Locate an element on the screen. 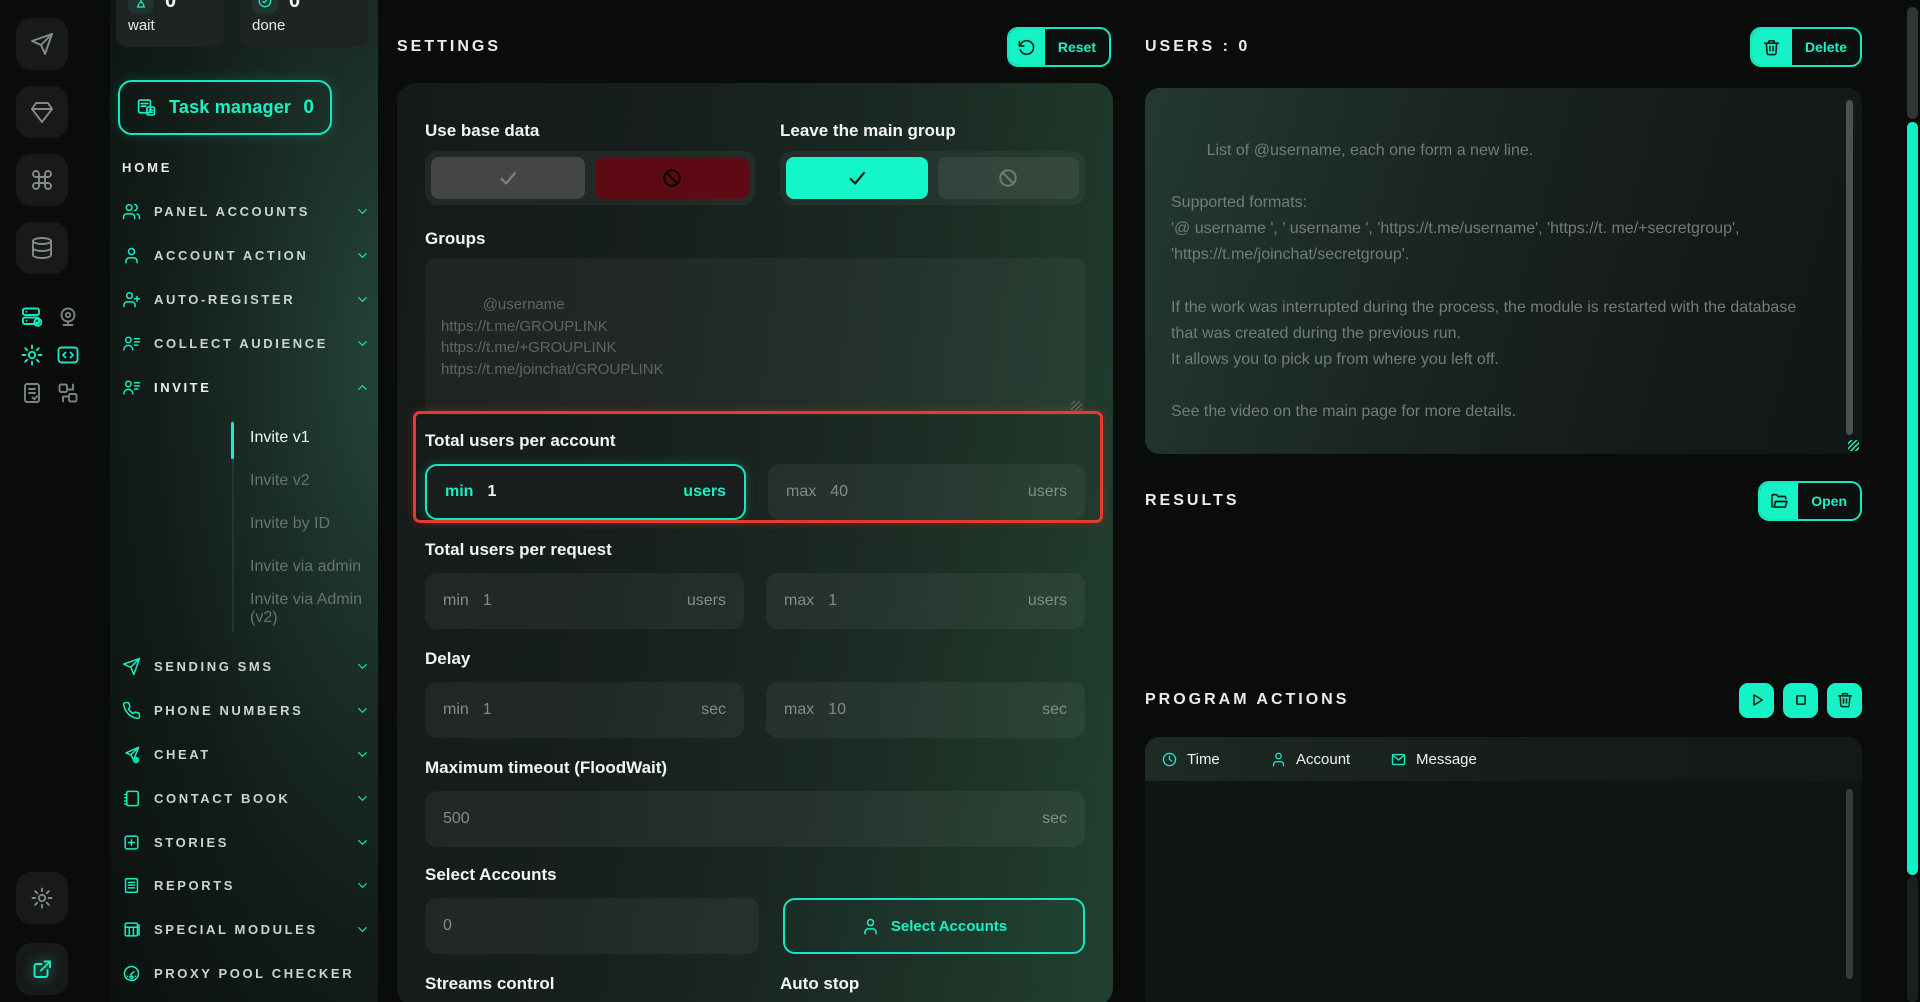 Image resolution: width=1920 pixels, height=1002 pixels. send-nav-button is located at coordinates (42, 44).